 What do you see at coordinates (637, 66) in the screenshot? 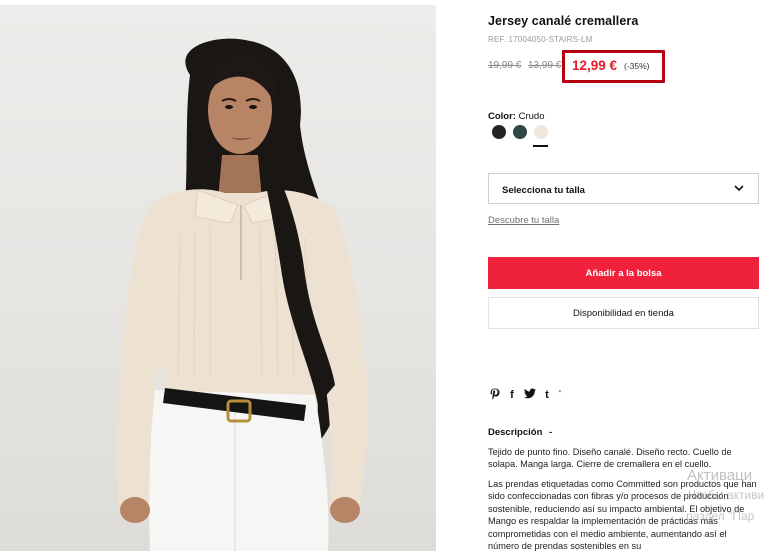
I see `discount-badge: (-35%)` at bounding box center [637, 66].